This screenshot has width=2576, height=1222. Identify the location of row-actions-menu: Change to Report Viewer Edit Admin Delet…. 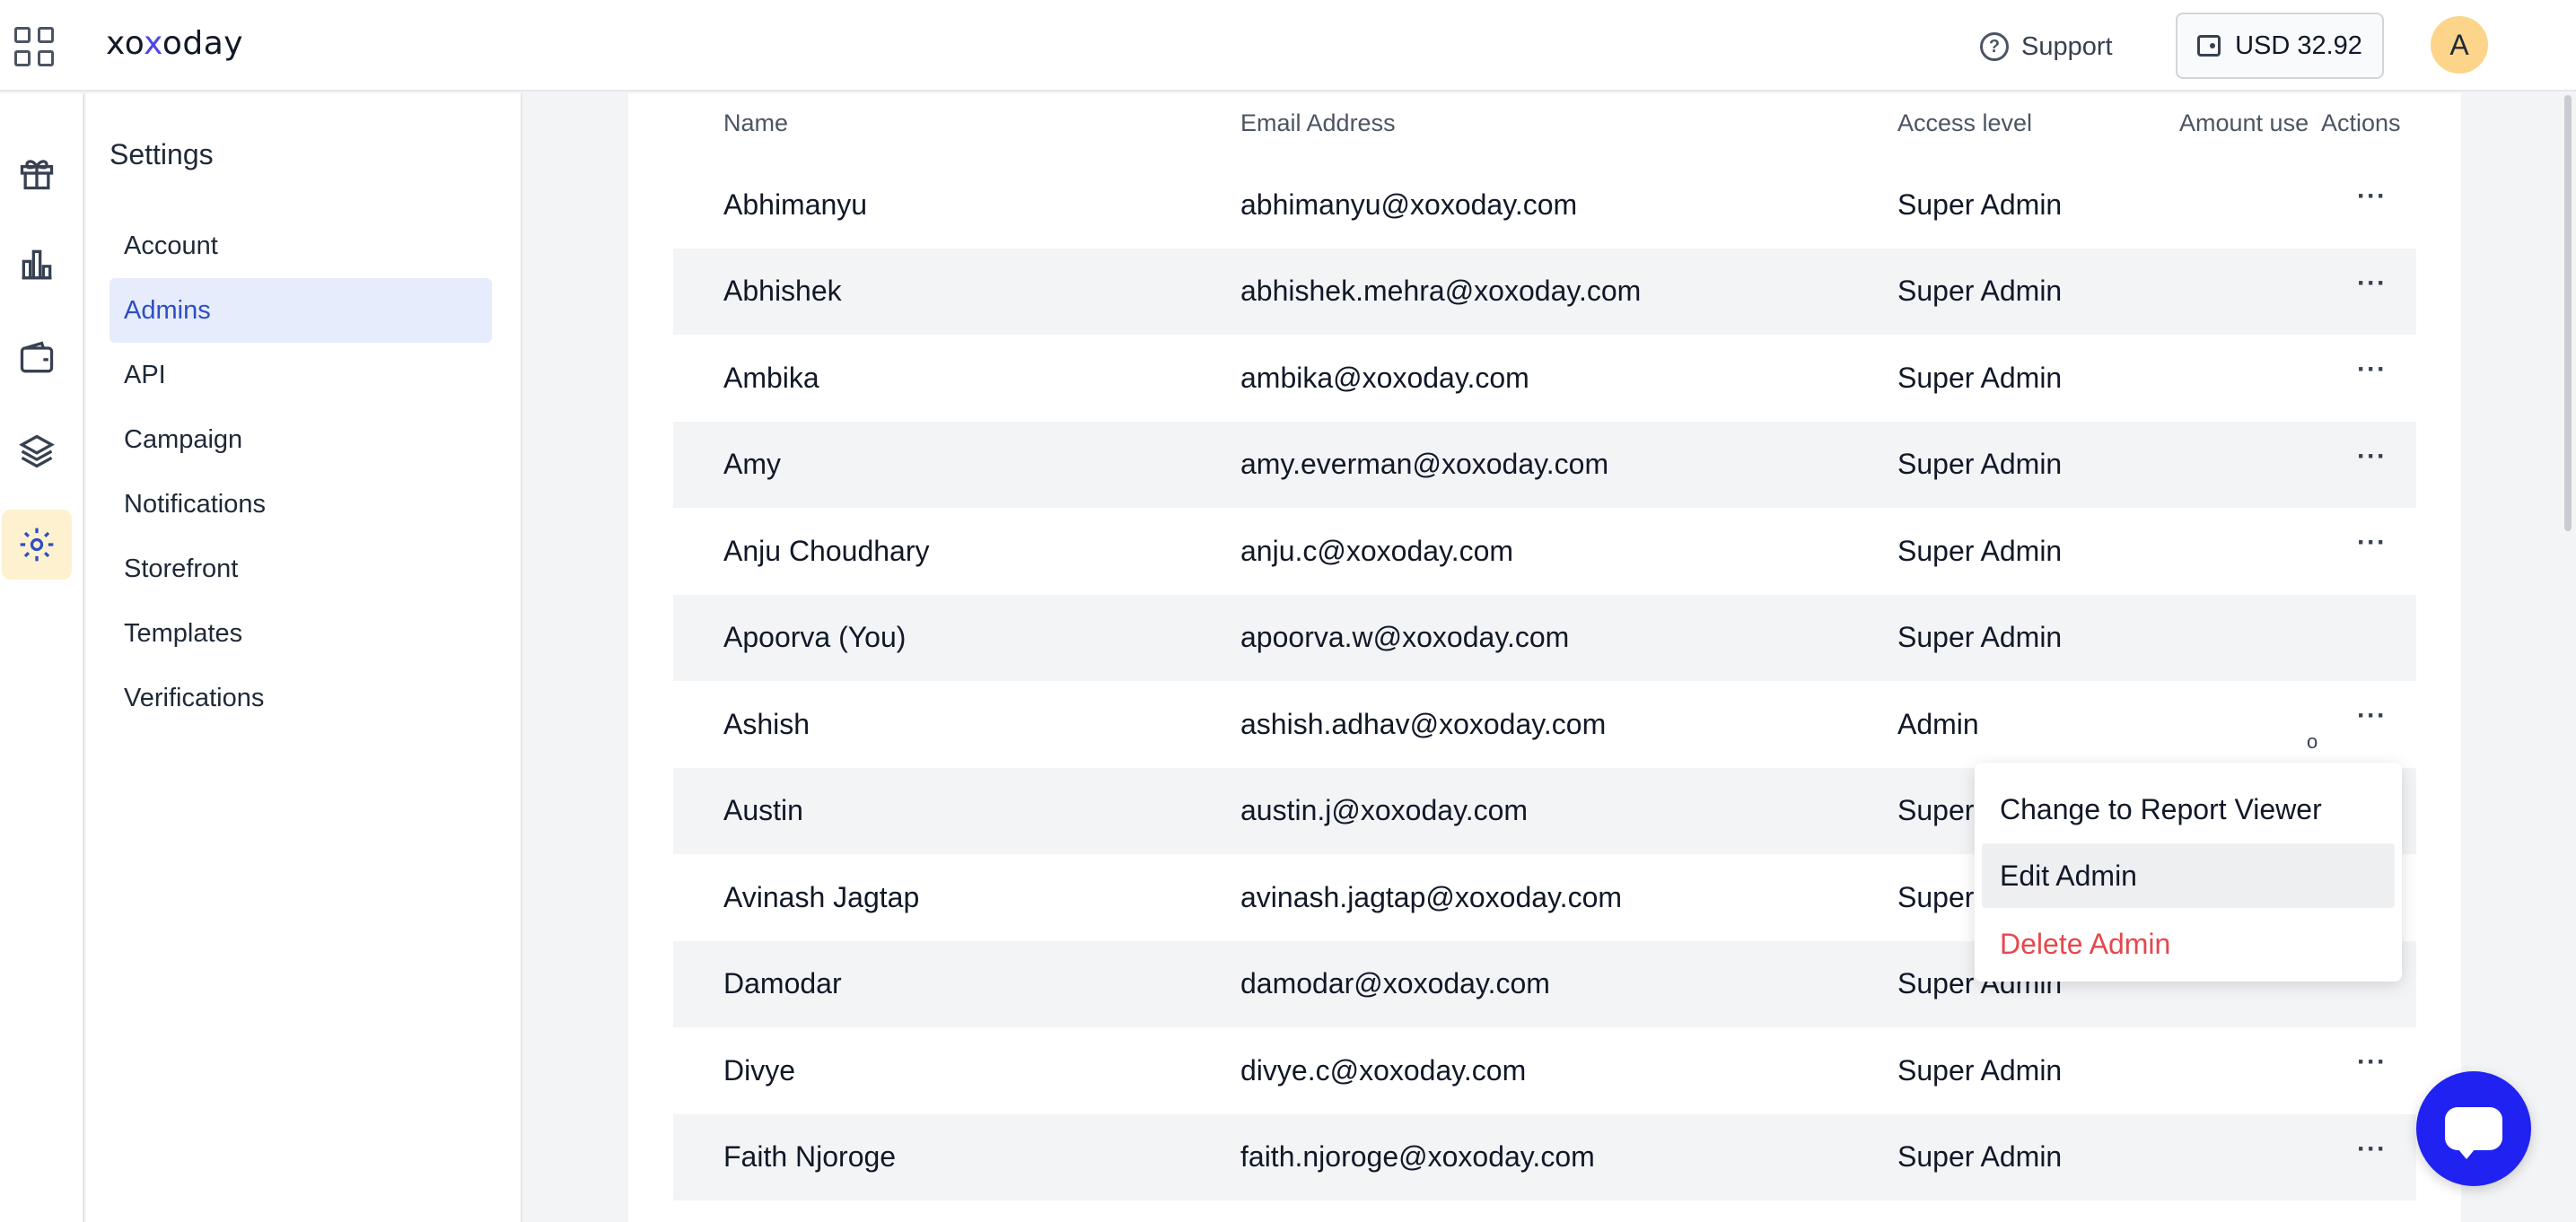
(2188, 872).